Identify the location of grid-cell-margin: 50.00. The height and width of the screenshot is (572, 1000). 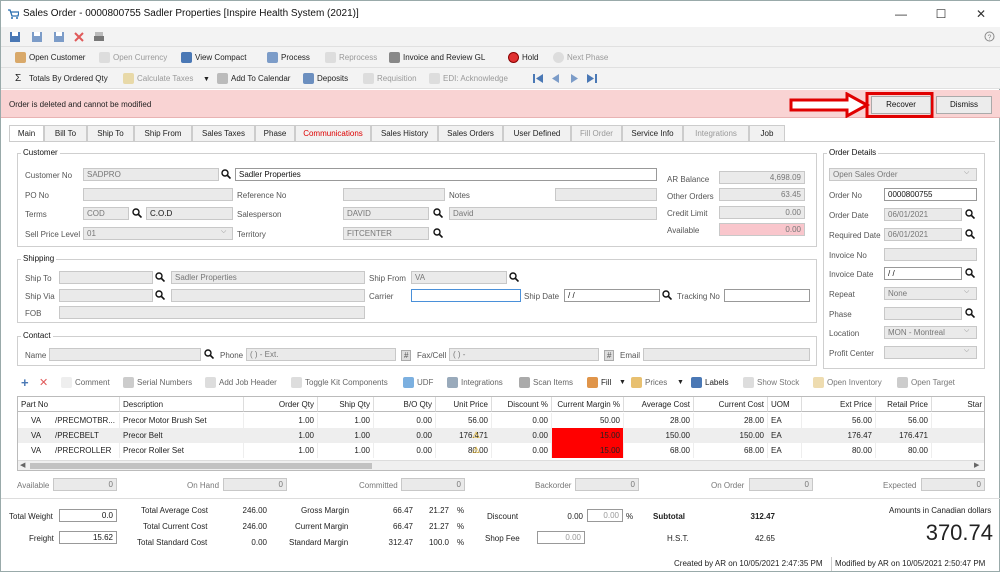
(588, 420).